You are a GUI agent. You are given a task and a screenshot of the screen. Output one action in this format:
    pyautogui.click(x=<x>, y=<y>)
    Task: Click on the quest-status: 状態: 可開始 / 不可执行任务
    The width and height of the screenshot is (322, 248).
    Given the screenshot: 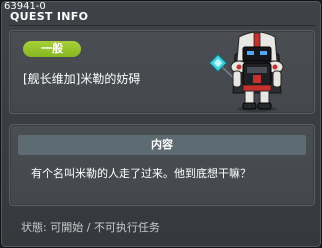 What is the action you would take?
    pyautogui.click(x=90, y=227)
    